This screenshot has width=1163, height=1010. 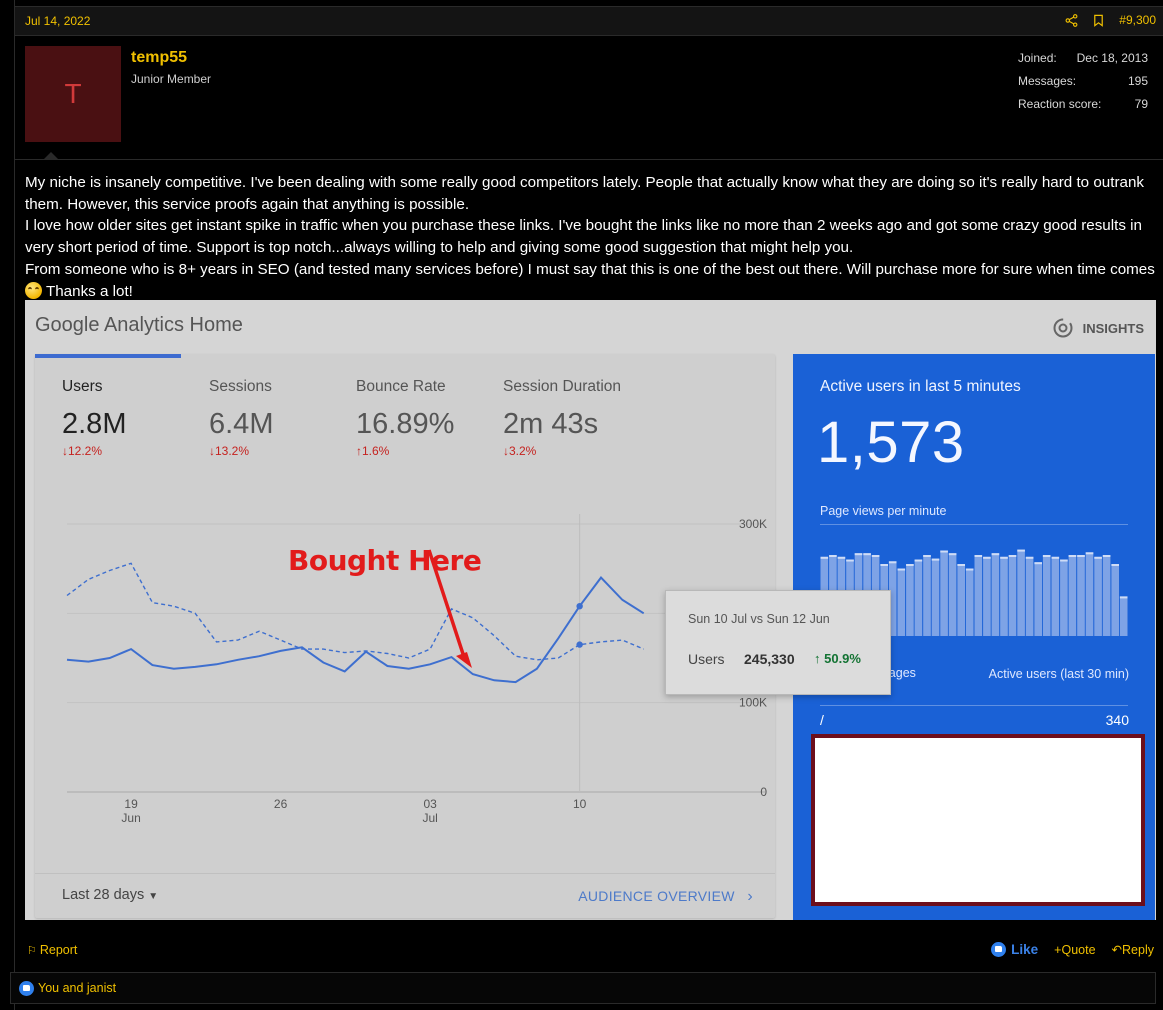 What do you see at coordinates (405, 424) in the screenshot?
I see `metric-value: 16.89%` at bounding box center [405, 424].